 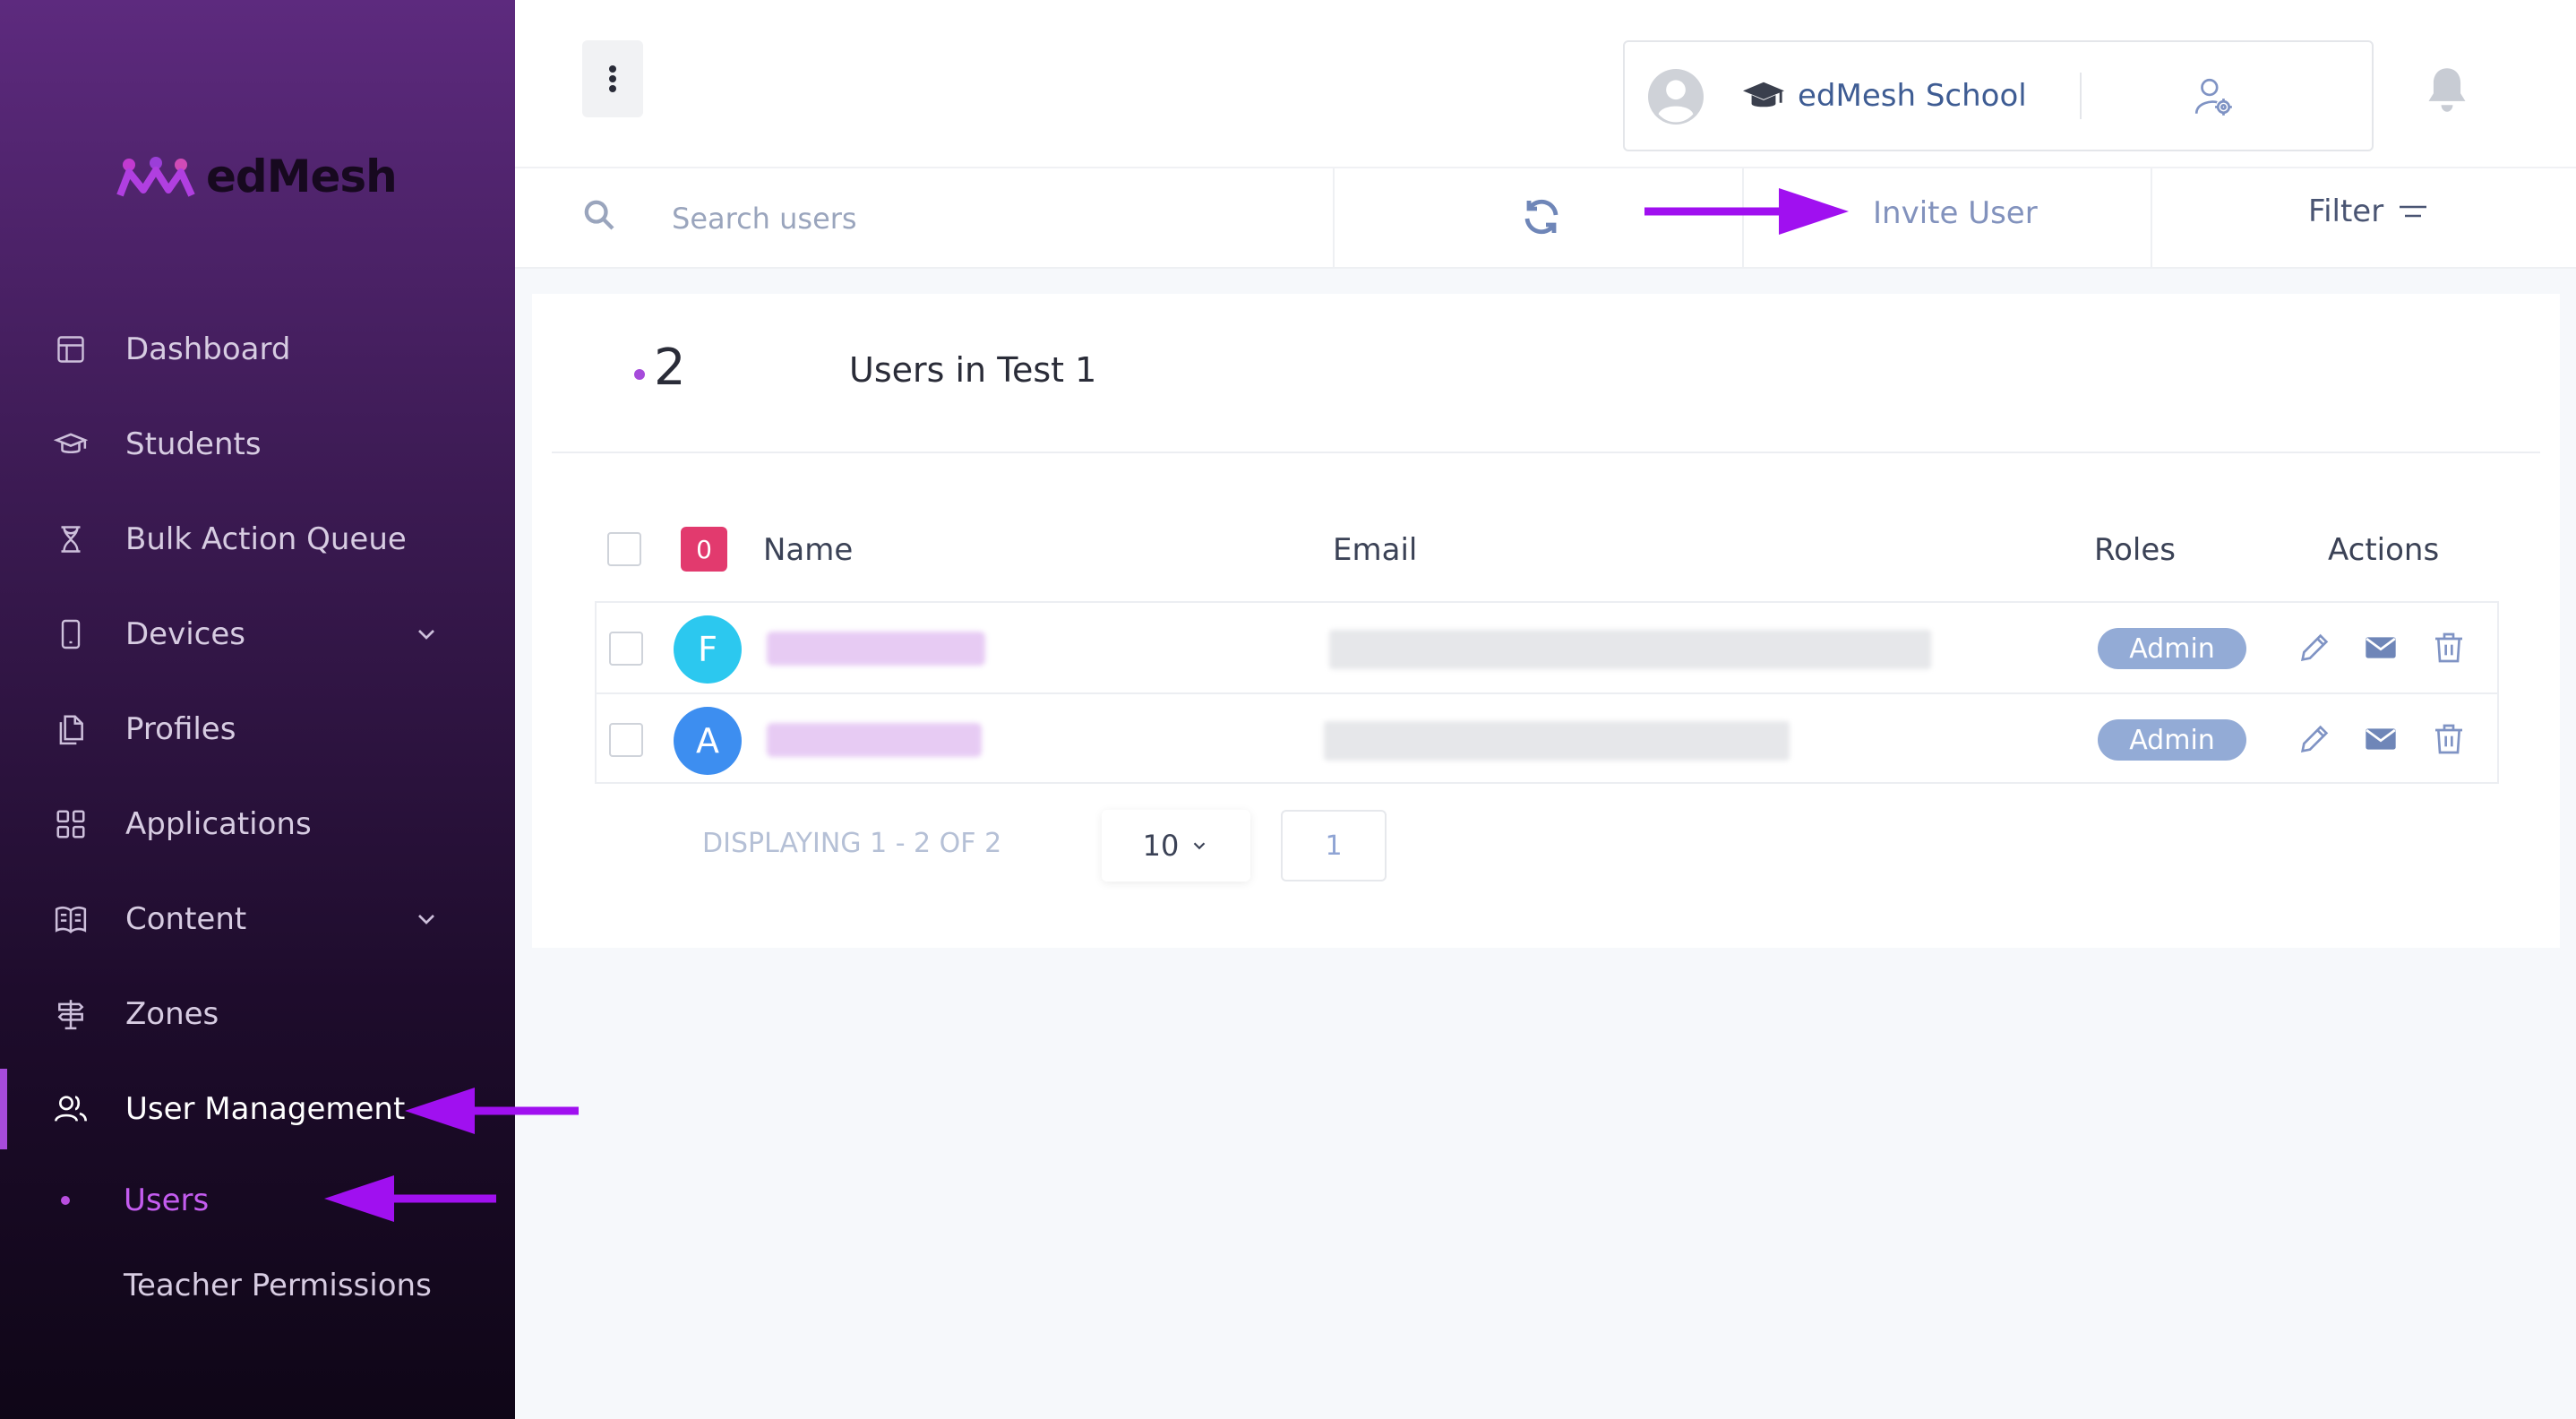 I want to click on user-settings-icon, so click(x=2213, y=96).